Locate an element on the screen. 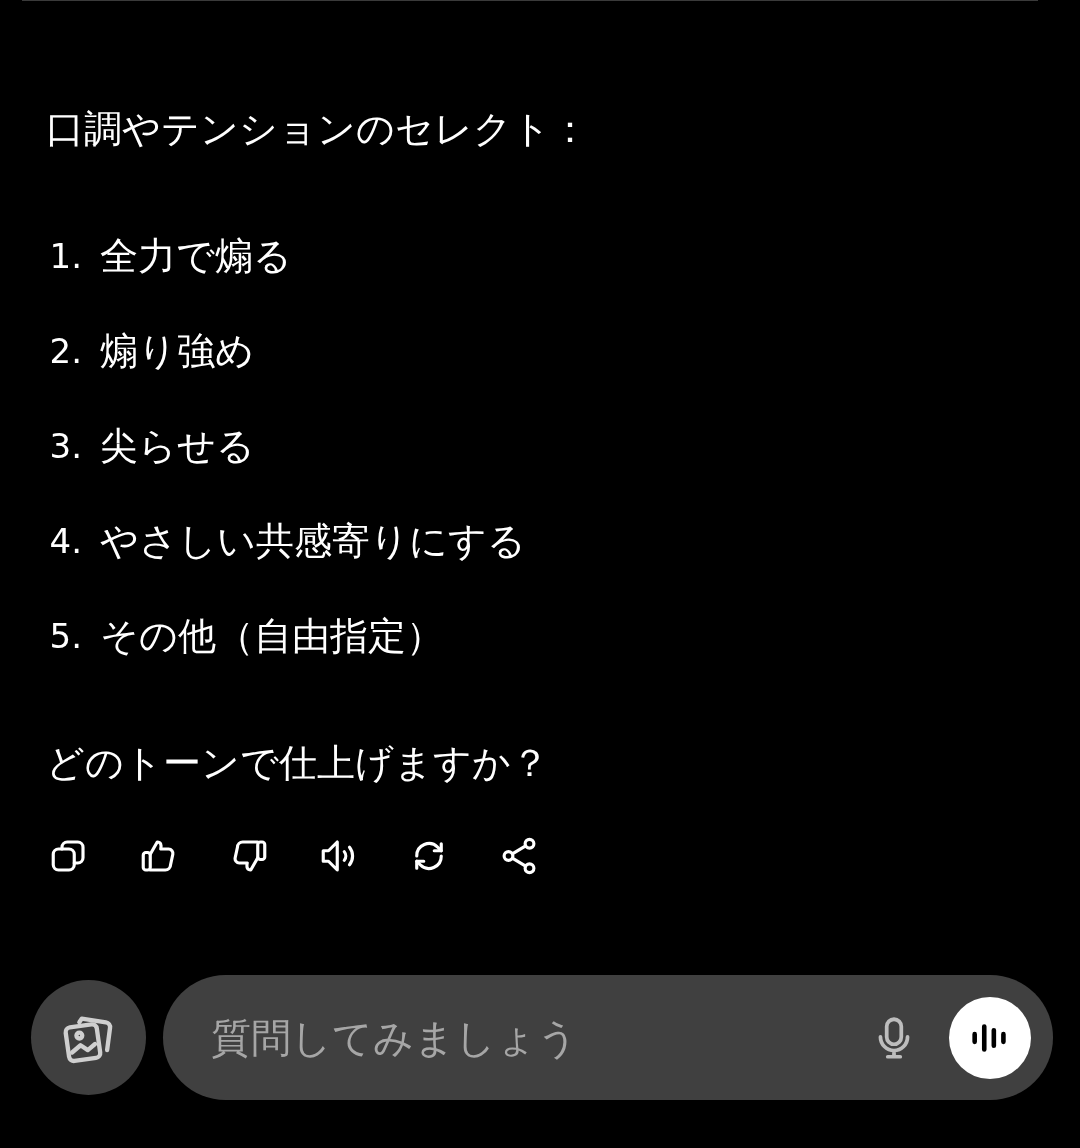  composer-bar: 質問してみましょう is located at coordinates (608, 1037).